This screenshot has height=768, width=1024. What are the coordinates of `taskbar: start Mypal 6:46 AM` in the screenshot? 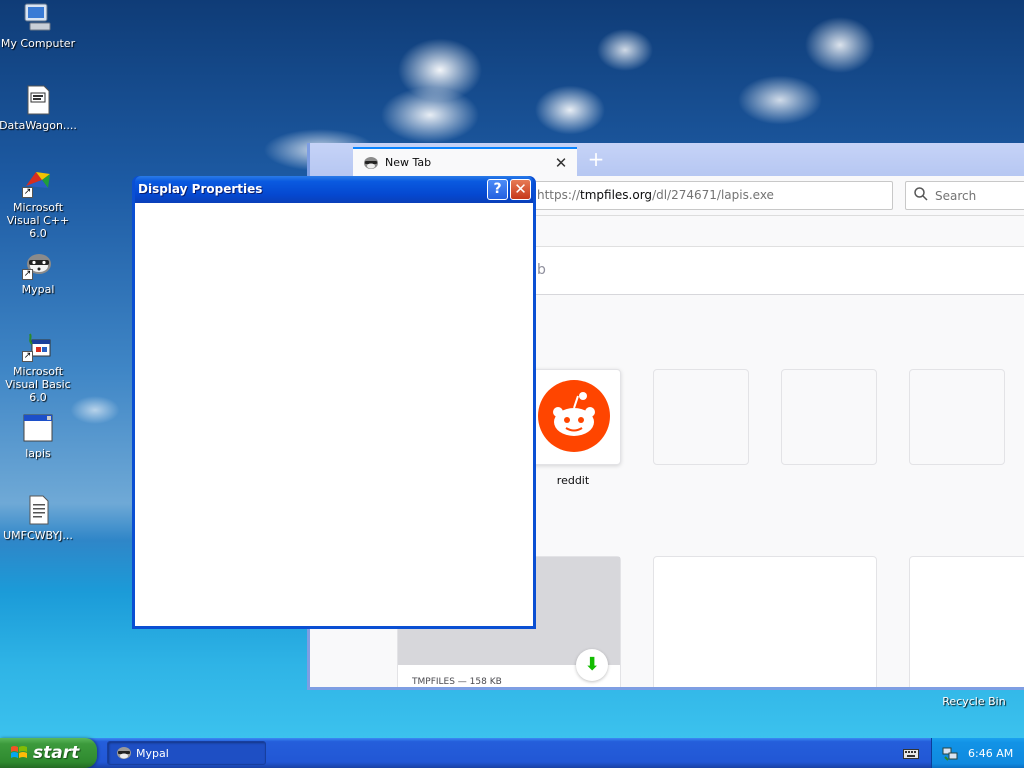 It's located at (512, 753).